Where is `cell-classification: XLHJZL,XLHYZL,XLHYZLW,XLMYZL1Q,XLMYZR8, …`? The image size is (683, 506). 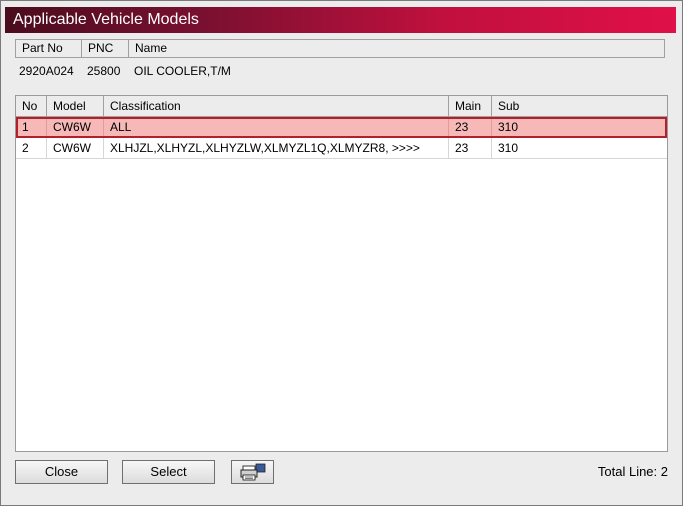
cell-classification: XLHJZL,XLHYZL,XLHYZLW,XLMYZL1Q,XLMYZR8, … is located at coordinates (276, 148).